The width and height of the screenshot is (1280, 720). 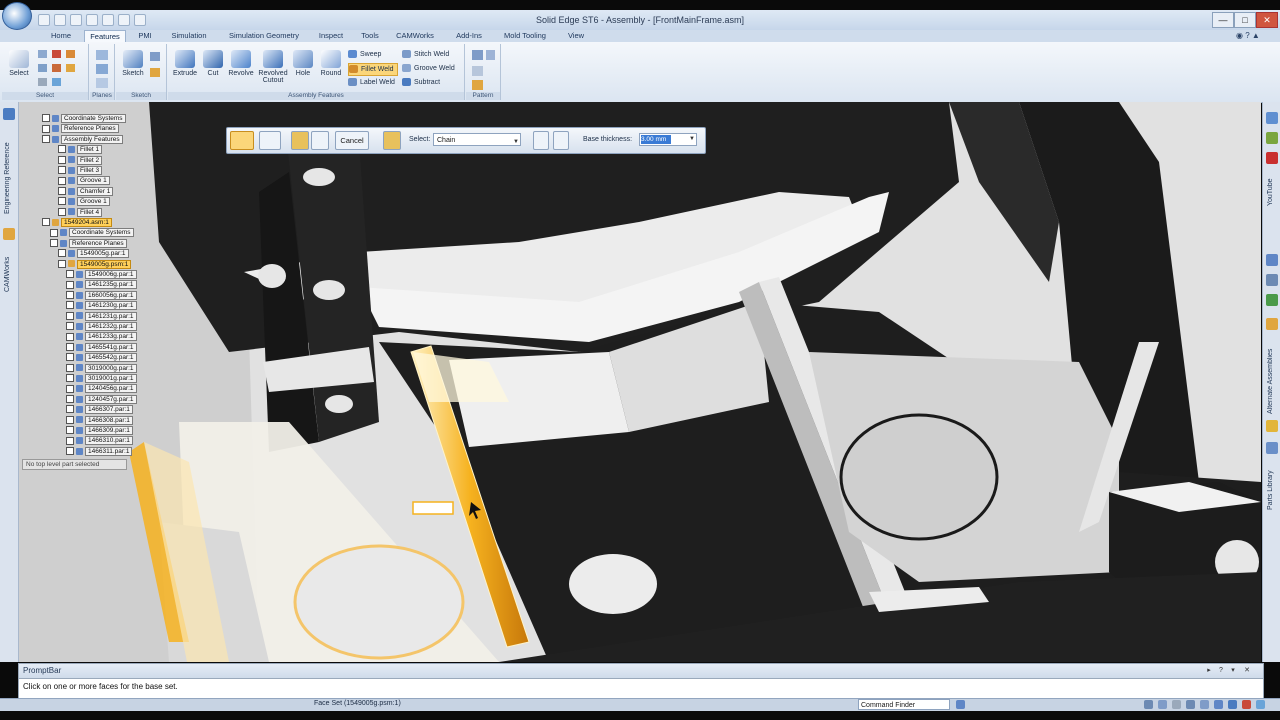 What do you see at coordinates (1272, 260) in the screenshot?
I see `layers-icon` at bounding box center [1272, 260].